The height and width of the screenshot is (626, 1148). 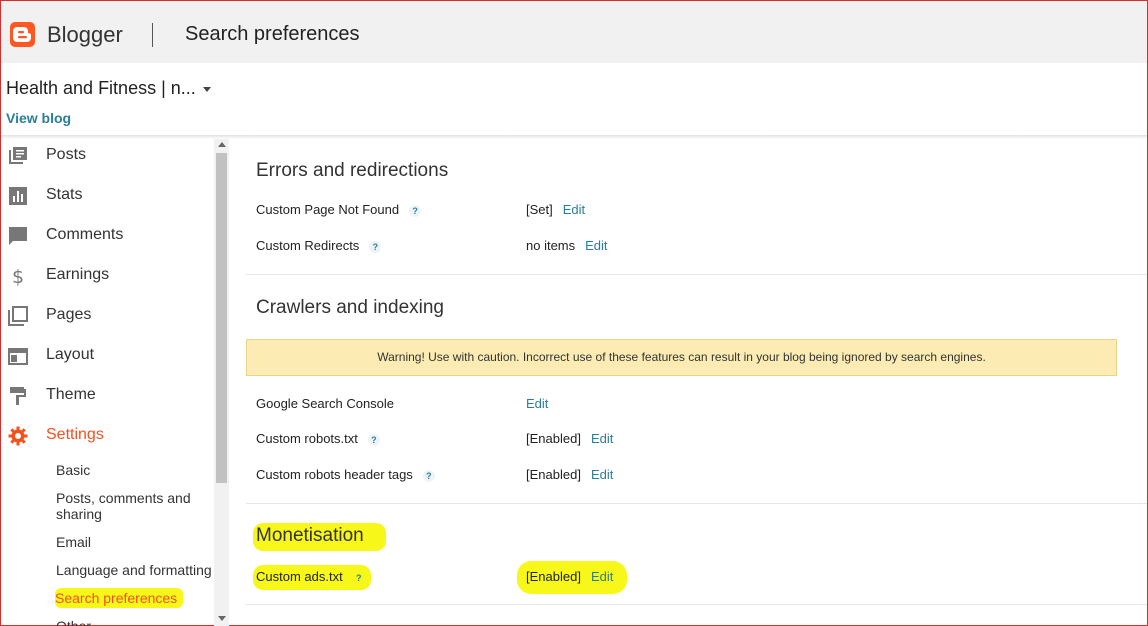 I want to click on scroll-up-arrow-icon, so click(x=222, y=144).